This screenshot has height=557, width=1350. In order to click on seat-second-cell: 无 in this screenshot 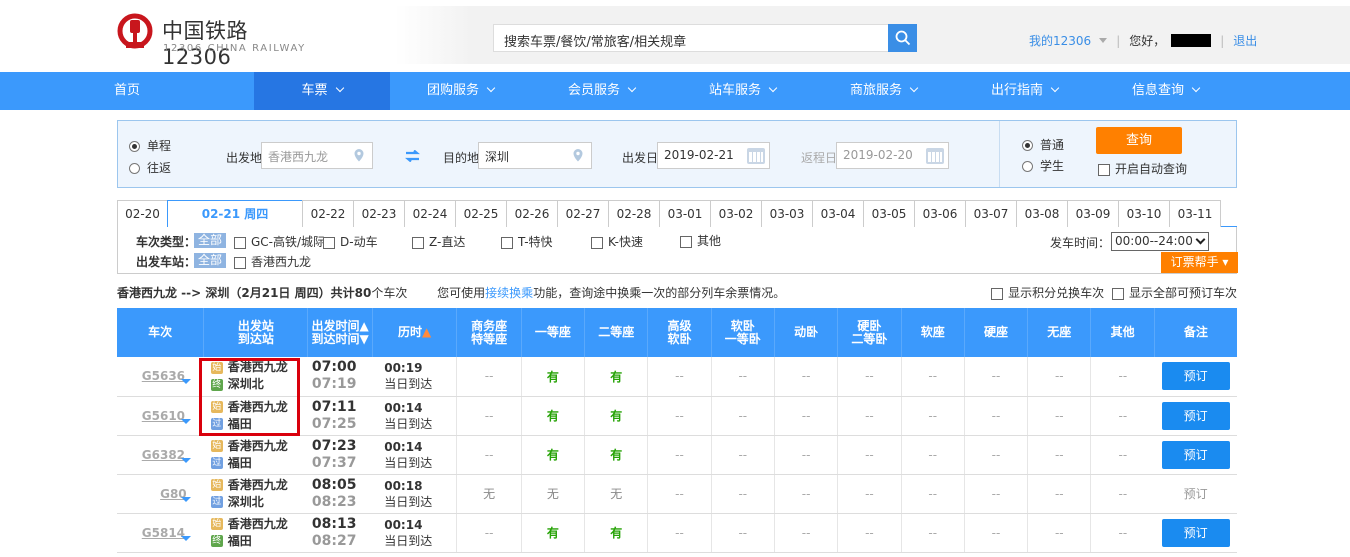, I will do `click(616, 494)`.